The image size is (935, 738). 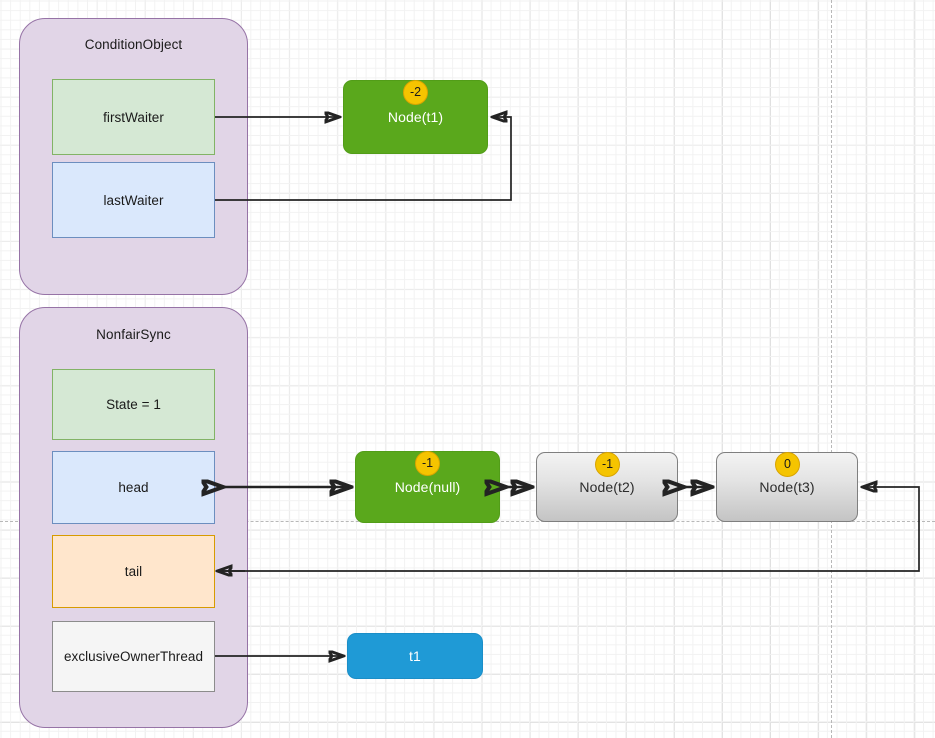 I want to click on group-nonfair-sync-title: NonfairSync, so click(x=133, y=334).